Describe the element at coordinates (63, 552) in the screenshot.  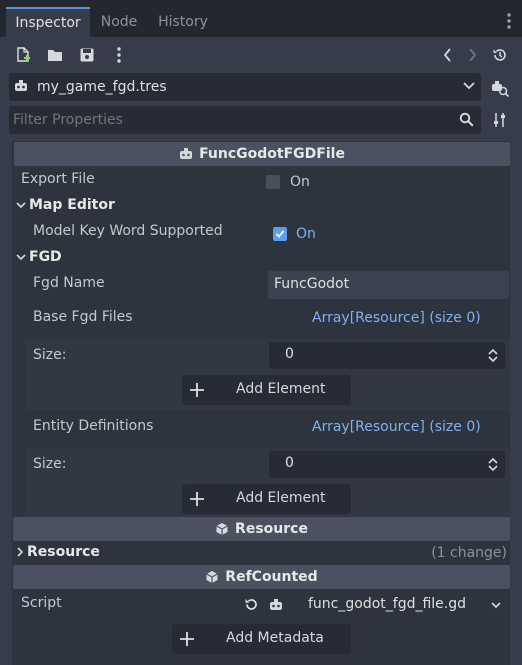
I see `section-resource-label: Resource` at that location.